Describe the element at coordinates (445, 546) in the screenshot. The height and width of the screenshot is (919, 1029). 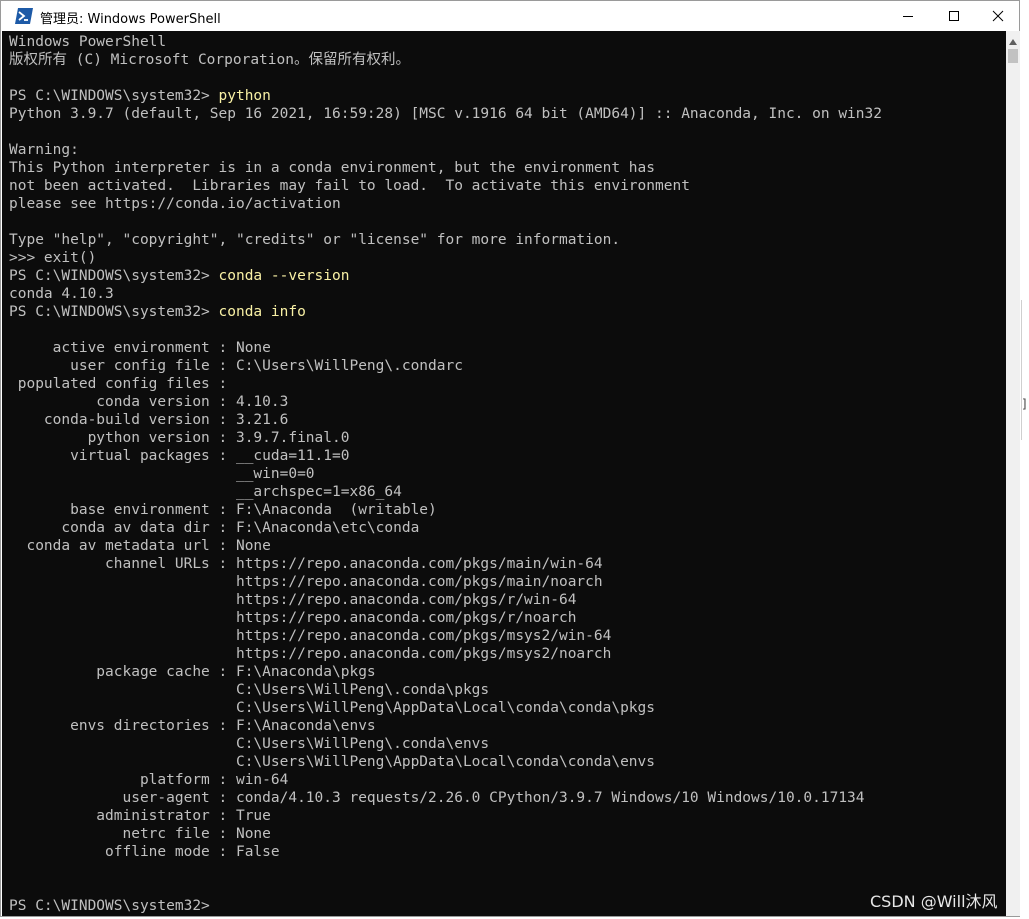
I see `console-line: conda av metadata url : None` at that location.